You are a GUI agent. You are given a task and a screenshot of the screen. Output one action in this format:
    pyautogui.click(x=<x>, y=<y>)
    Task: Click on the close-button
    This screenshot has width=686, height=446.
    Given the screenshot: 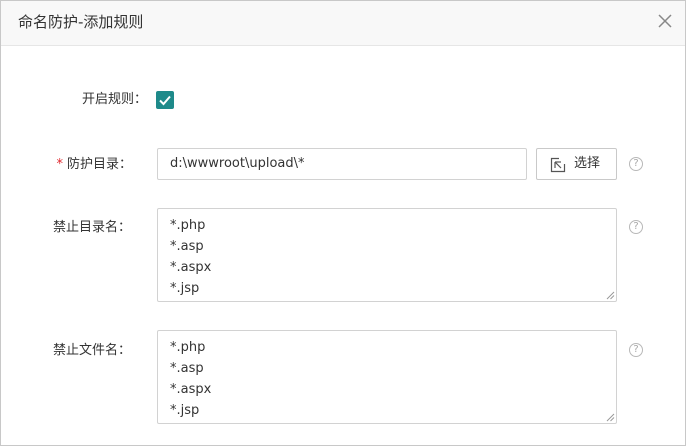 What is the action you would take?
    pyautogui.click(x=665, y=21)
    